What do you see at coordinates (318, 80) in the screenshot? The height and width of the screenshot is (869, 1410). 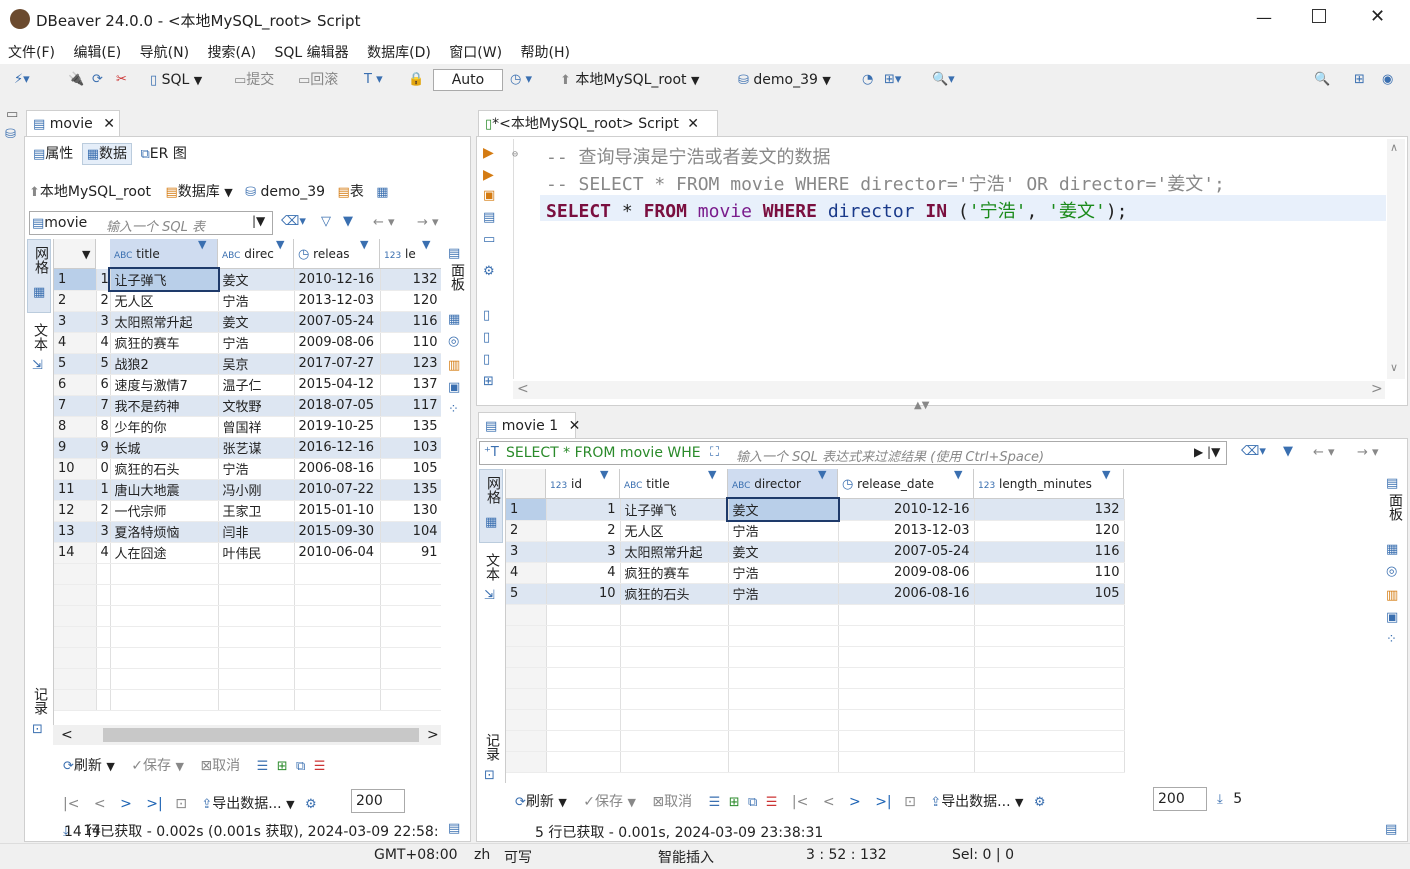 I see `rollback-button: ▭回滚` at bounding box center [318, 80].